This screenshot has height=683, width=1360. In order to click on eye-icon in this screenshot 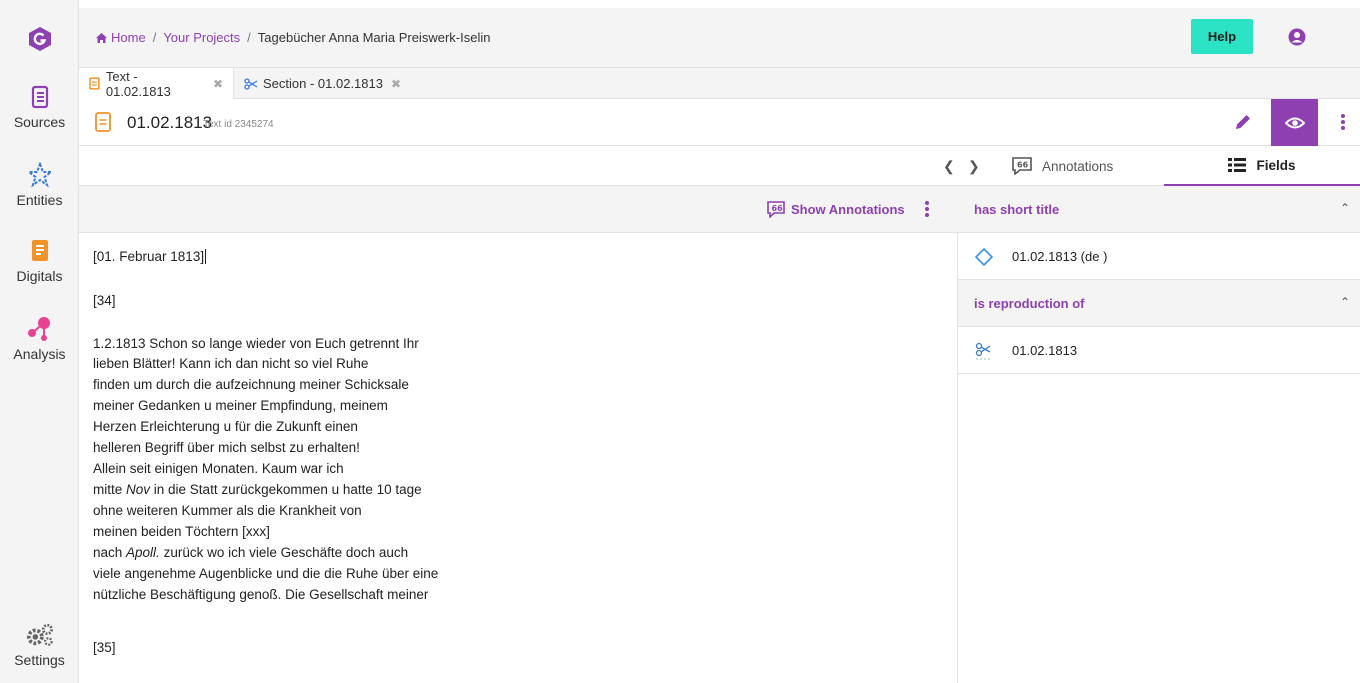, I will do `click(1294, 122)`.